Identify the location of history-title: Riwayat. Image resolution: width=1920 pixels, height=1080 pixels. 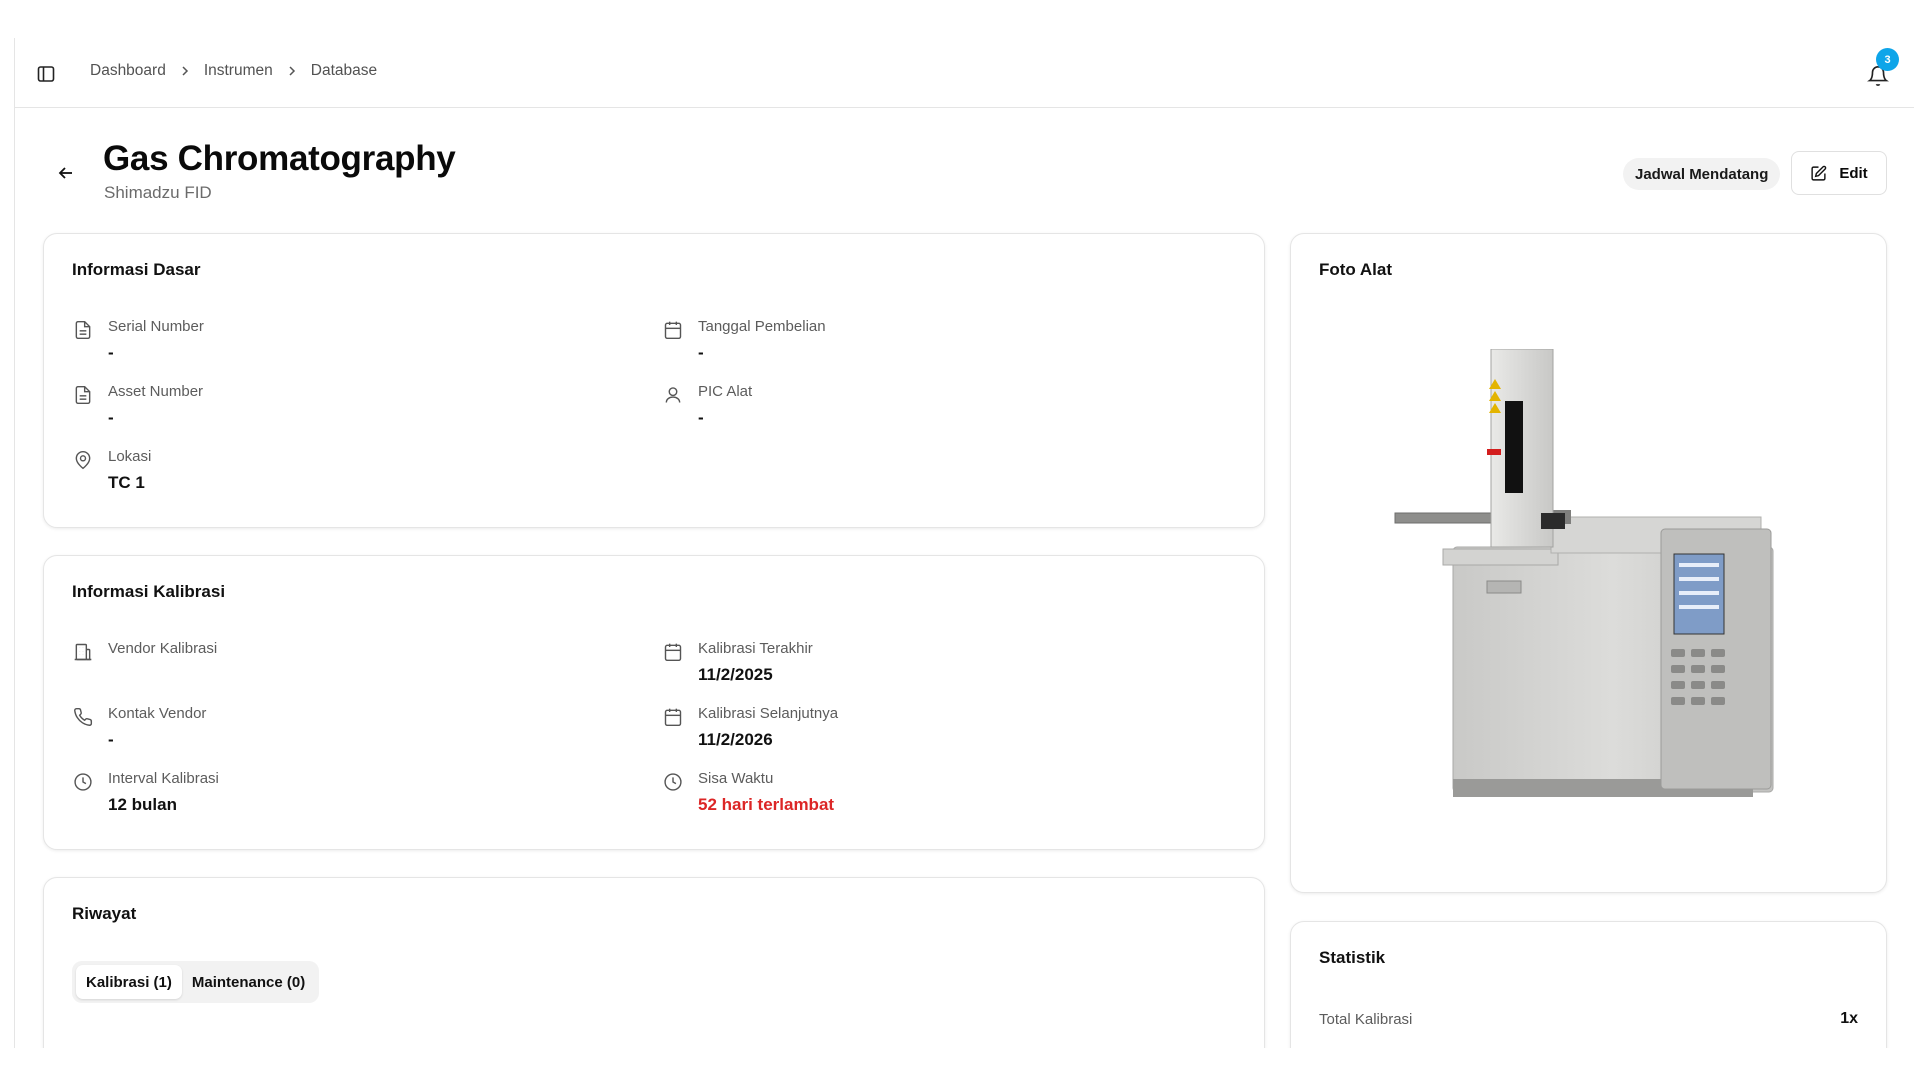
(104, 913).